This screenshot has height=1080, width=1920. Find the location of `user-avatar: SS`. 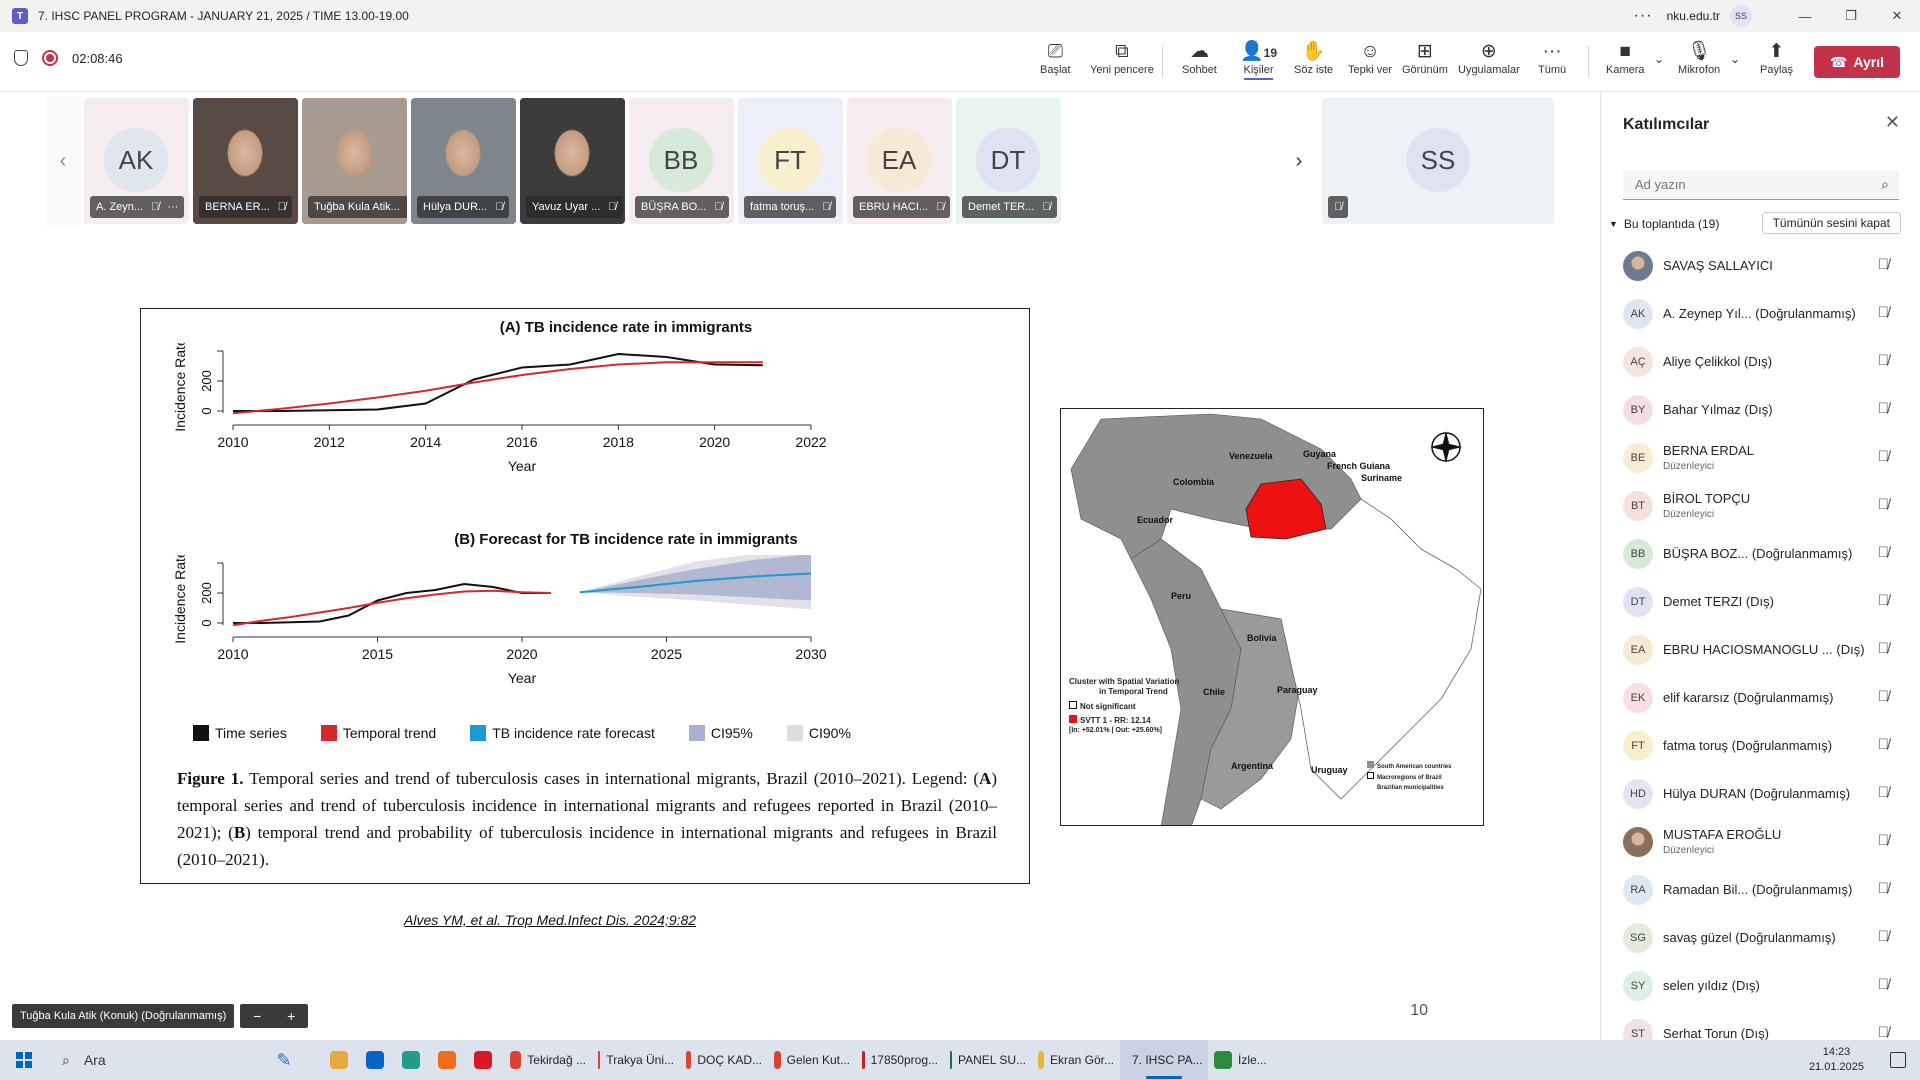

user-avatar: SS is located at coordinates (1741, 16).